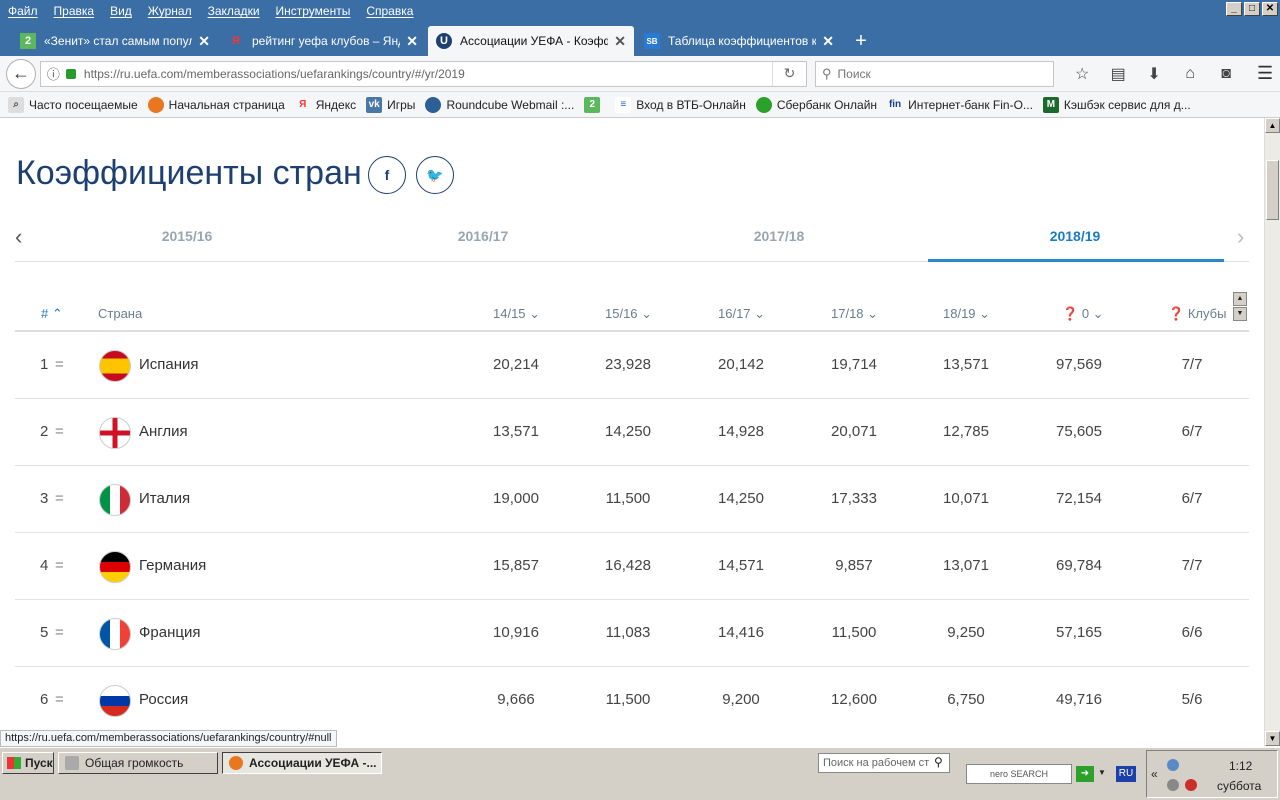 Image resolution: width=1280 pixels, height=800 pixels. What do you see at coordinates (163, 699) in the screenshot?
I see `row-country: Россия` at bounding box center [163, 699].